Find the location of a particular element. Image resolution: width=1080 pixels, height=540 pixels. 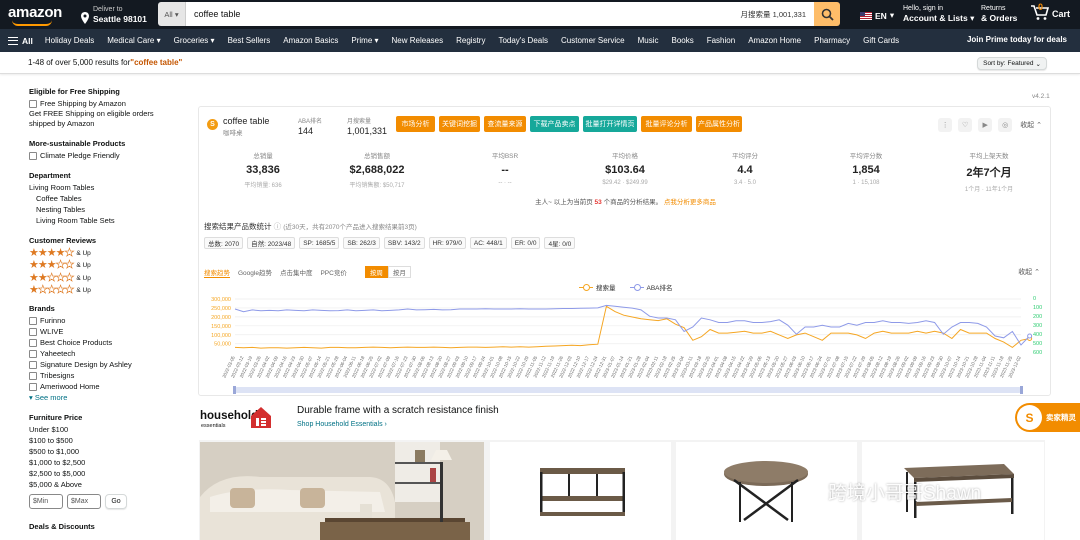

language-selector: EN ▾ is located at coordinates (877, 15).